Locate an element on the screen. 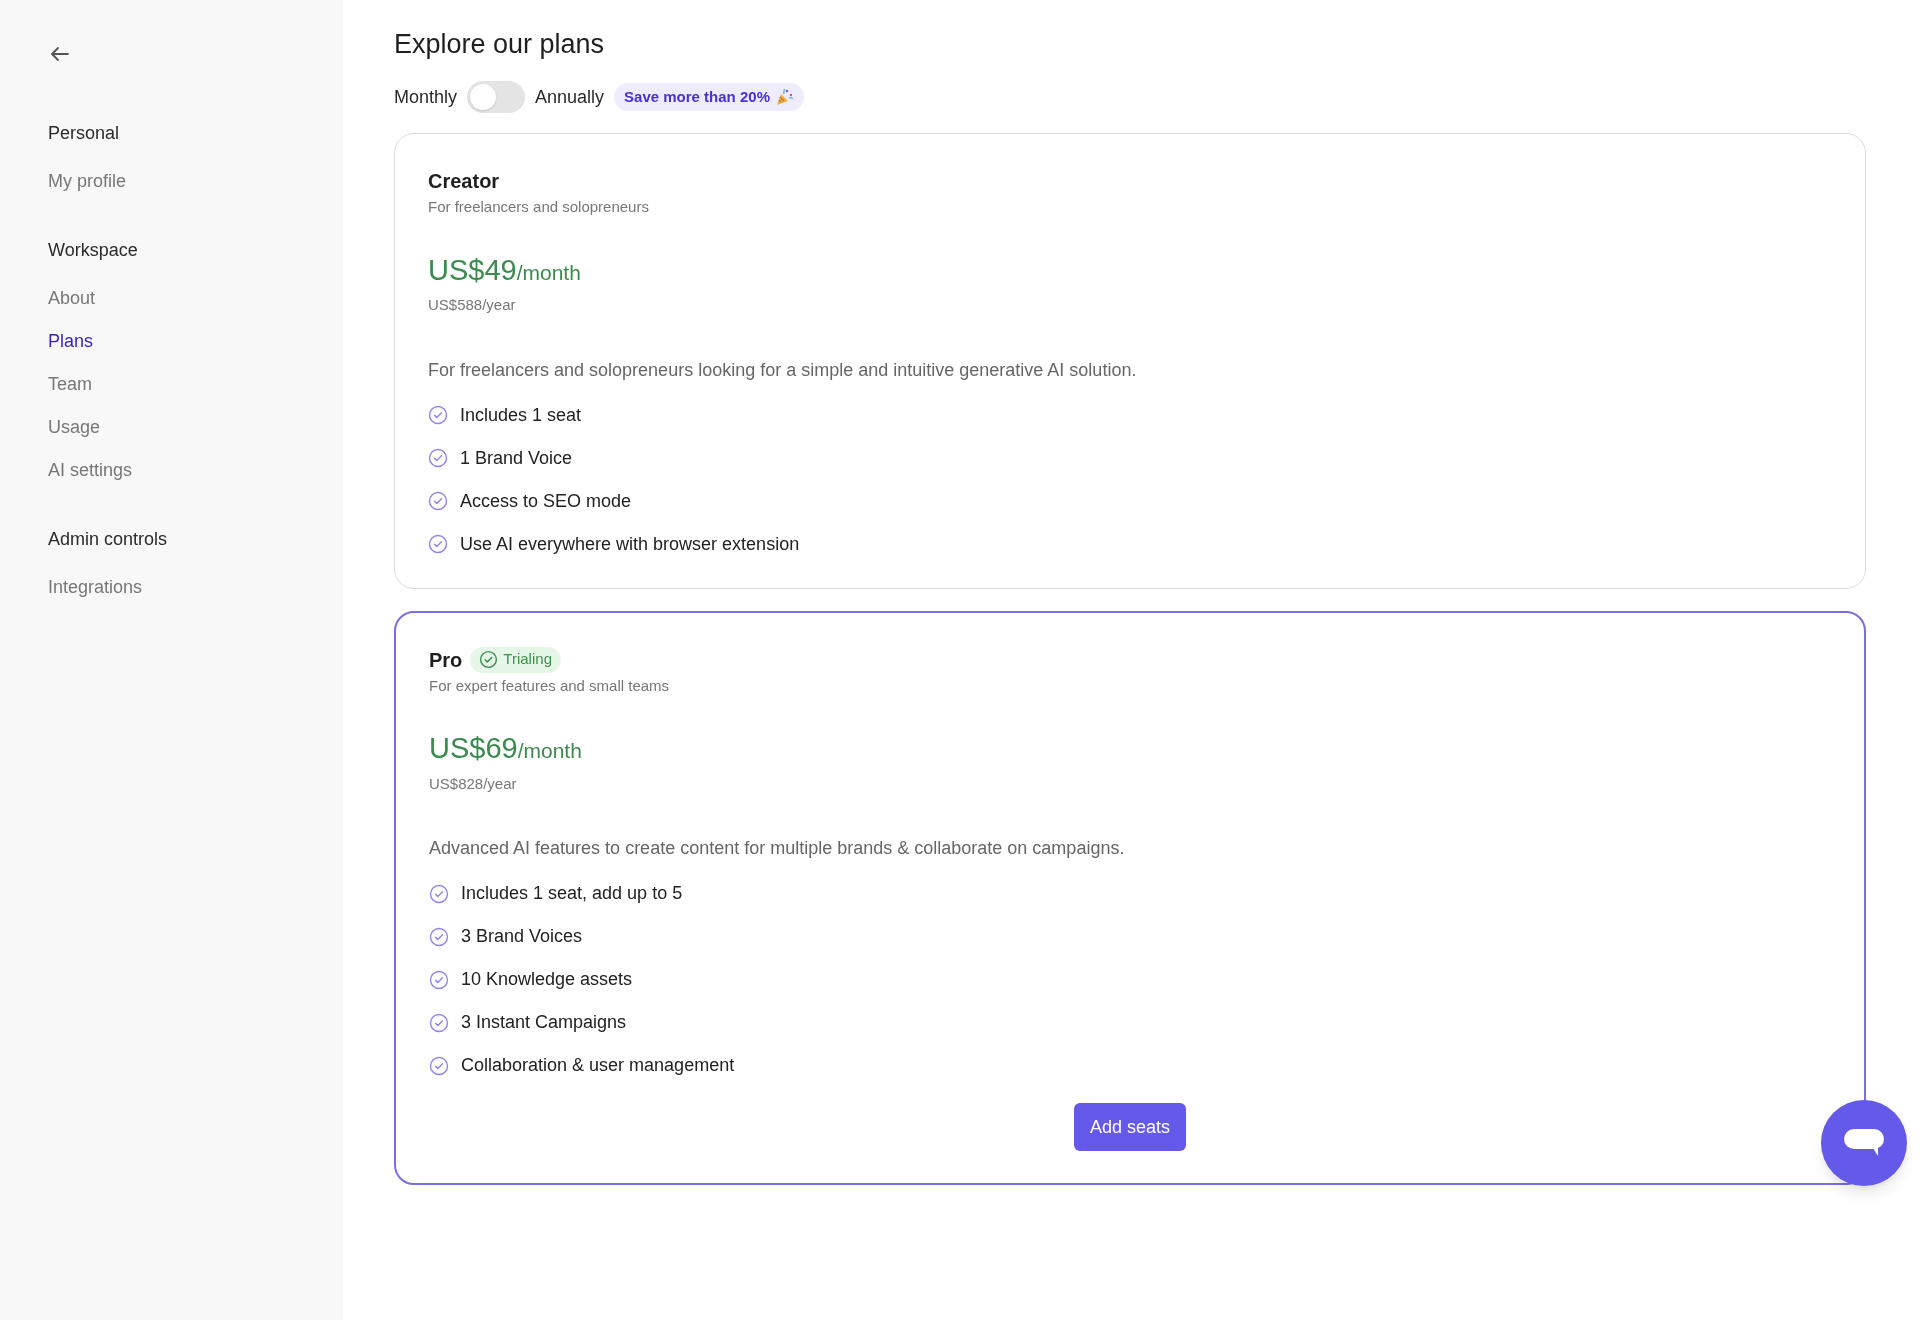 The width and height of the screenshot is (1920, 1320). yearly-price: US$828/year is located at coordinates (473, 783).